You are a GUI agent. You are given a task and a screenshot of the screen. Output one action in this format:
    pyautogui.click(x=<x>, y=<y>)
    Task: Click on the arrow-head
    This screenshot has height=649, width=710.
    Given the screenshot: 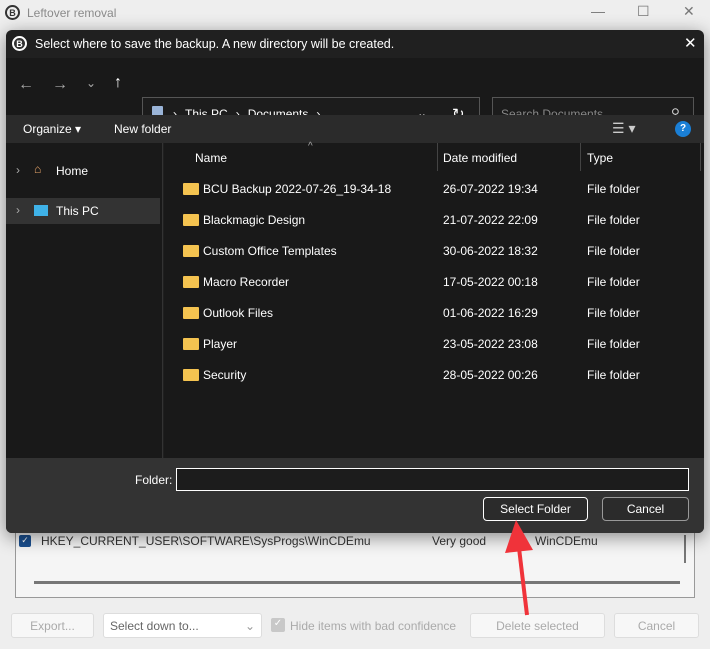 What is the action you would take?
    pyautogui.click(x=519, y=536)
    